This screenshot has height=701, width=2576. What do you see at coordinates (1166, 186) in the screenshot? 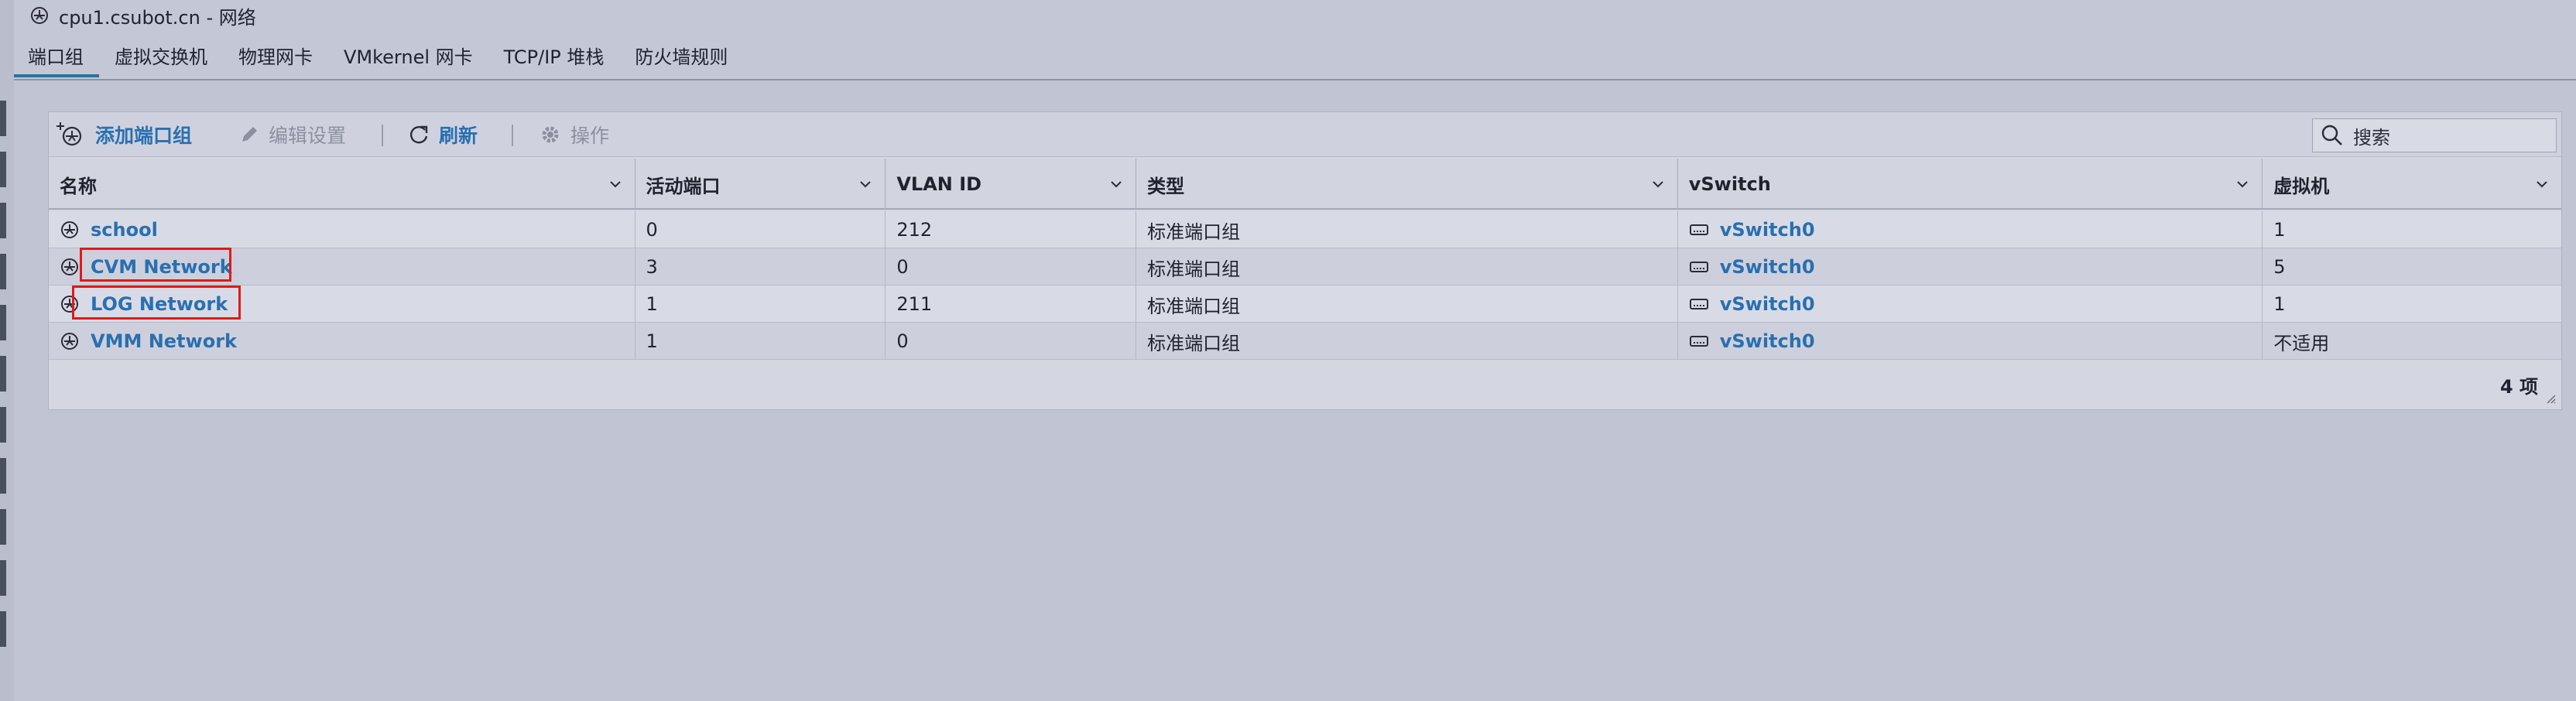
I see `column-header-label: 类型` at bounding box center [1166, 186].